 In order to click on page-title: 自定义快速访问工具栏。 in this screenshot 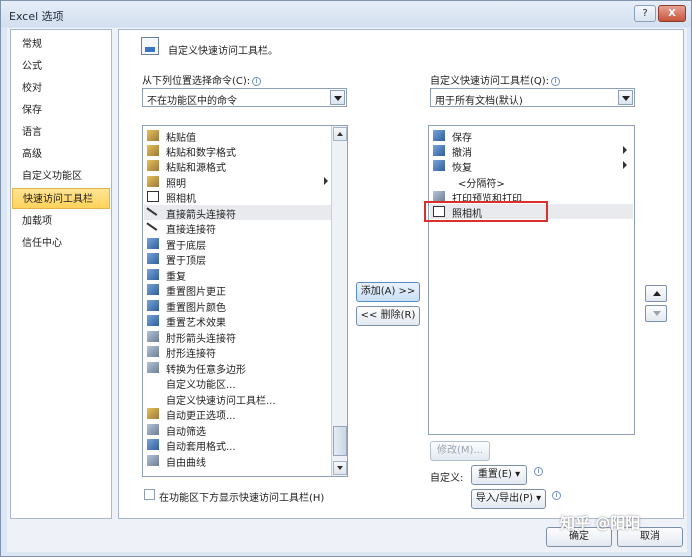, I will do `click(223, 51)`.